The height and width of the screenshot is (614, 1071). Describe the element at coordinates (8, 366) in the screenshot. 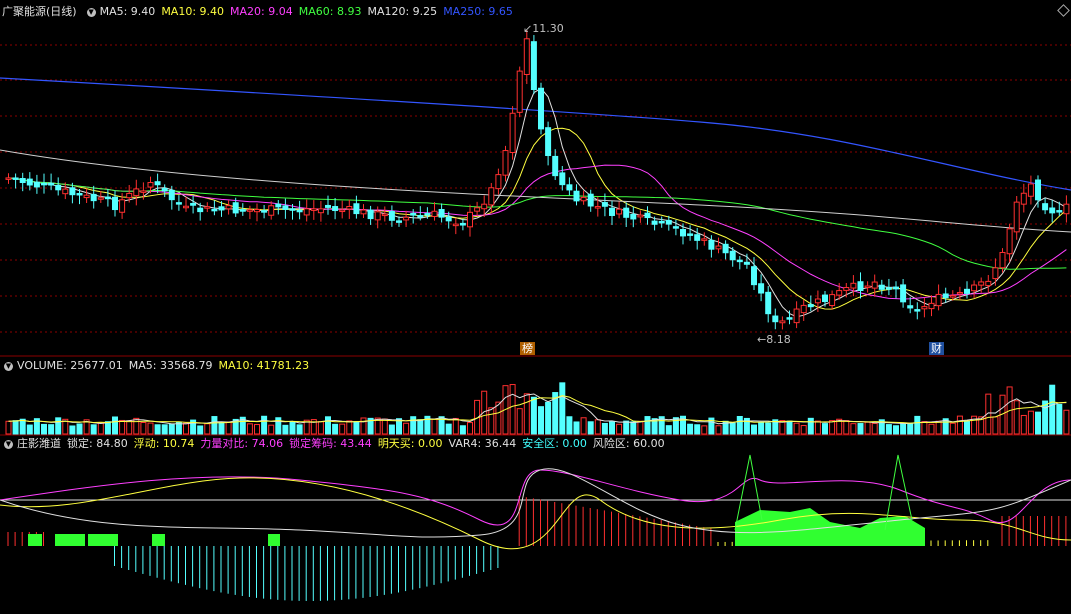

I see `volume-settings-icon: ▼` at that location.